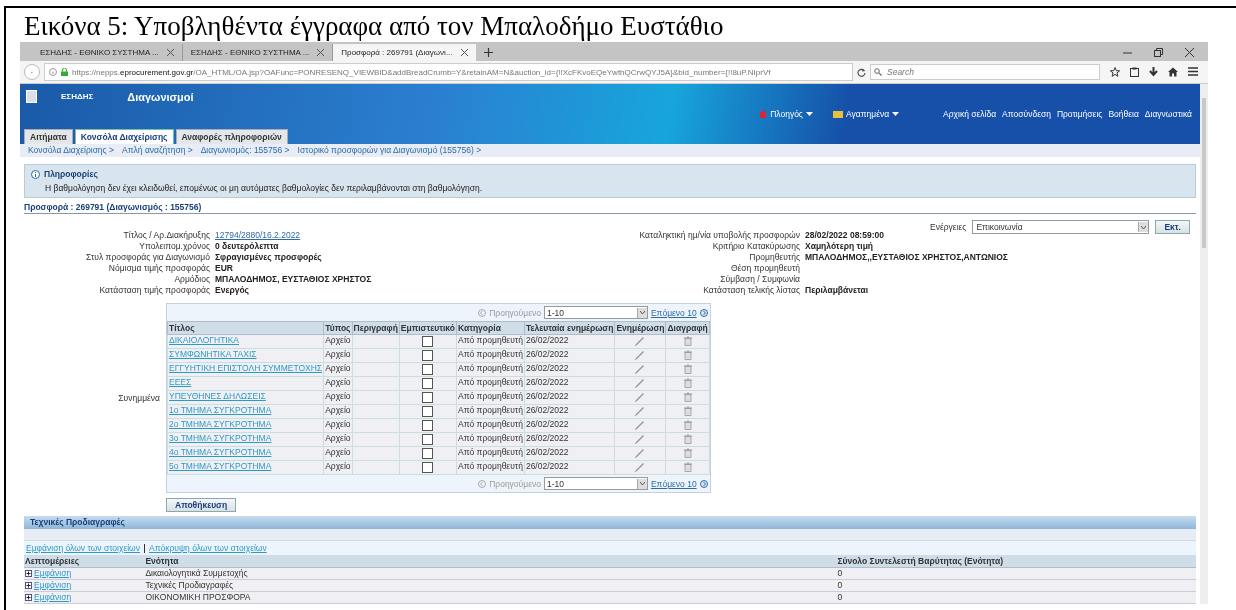 The height and width of the screenshot is (610, 1236). I want to click on field-link: 12794/2880/16.2.2022, so click(417, 235).